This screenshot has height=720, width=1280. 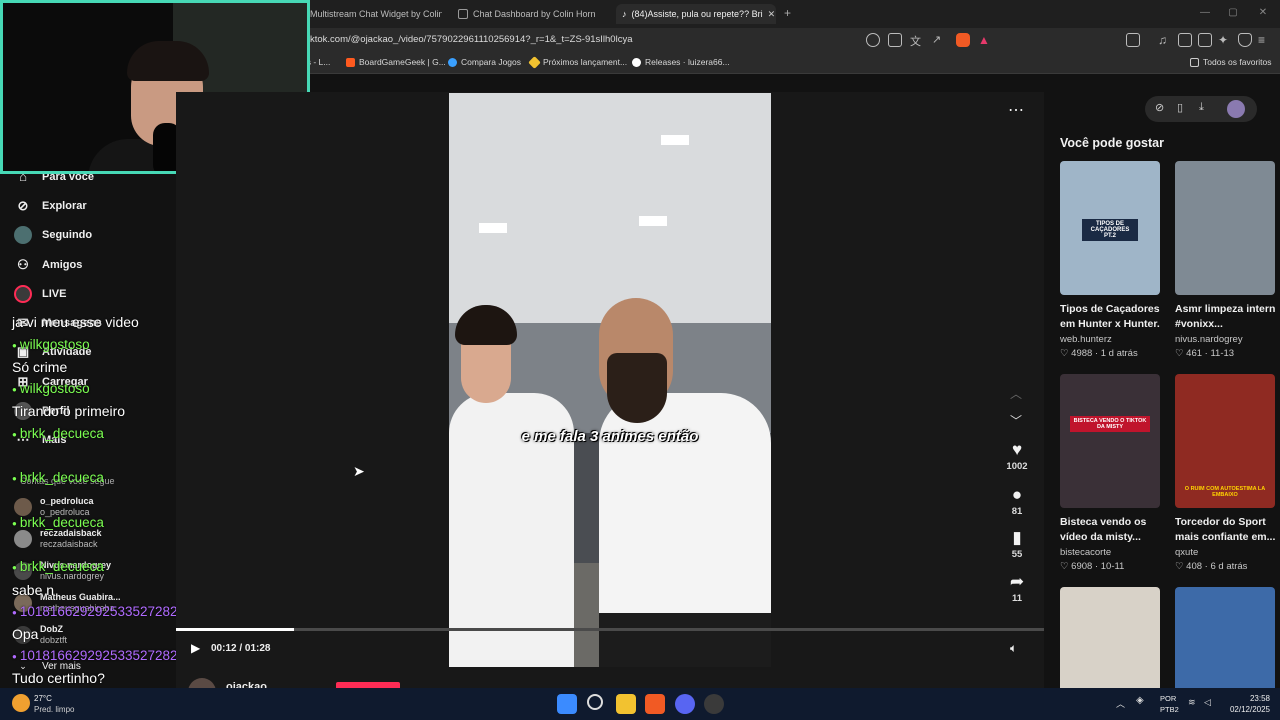 I want to click on tray-chevron-icon: ︿, so click(x=1120, y=703).